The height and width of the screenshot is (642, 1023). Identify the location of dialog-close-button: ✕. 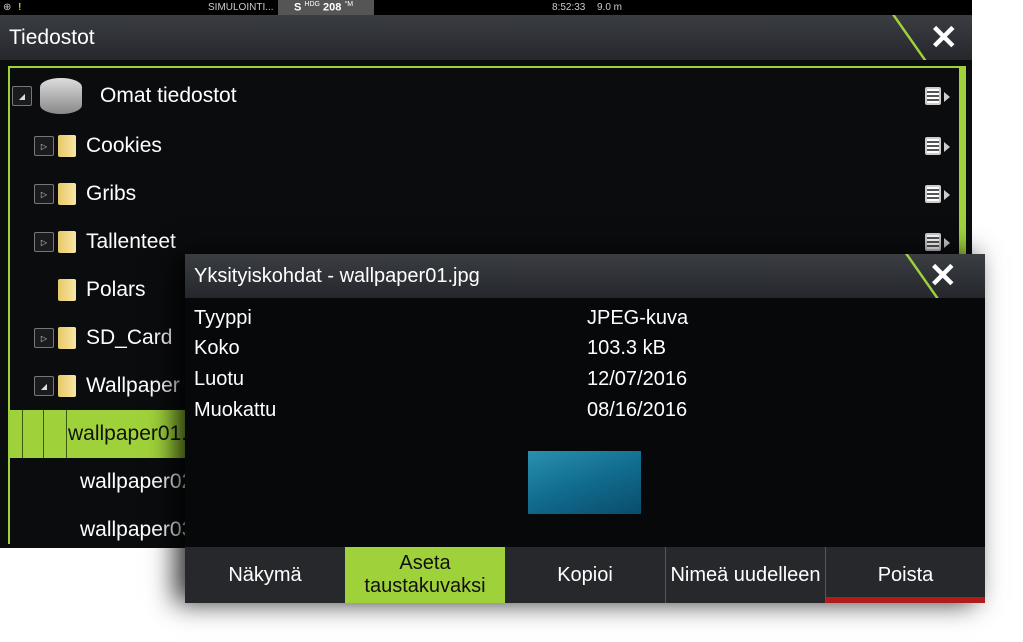
(940, 276).